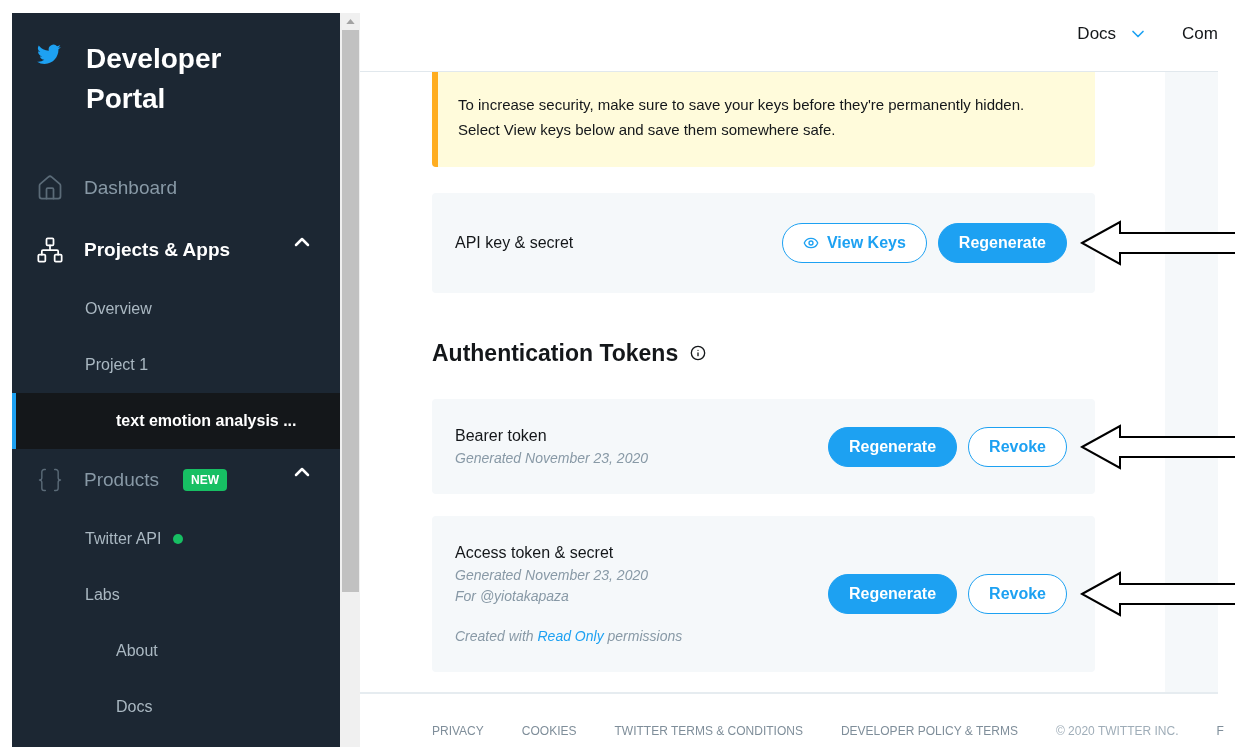 Image resolution: width=1235 pixels, height=747 pixels. I want to click on section-heading: Authentication Tokens, so click(555, 353).